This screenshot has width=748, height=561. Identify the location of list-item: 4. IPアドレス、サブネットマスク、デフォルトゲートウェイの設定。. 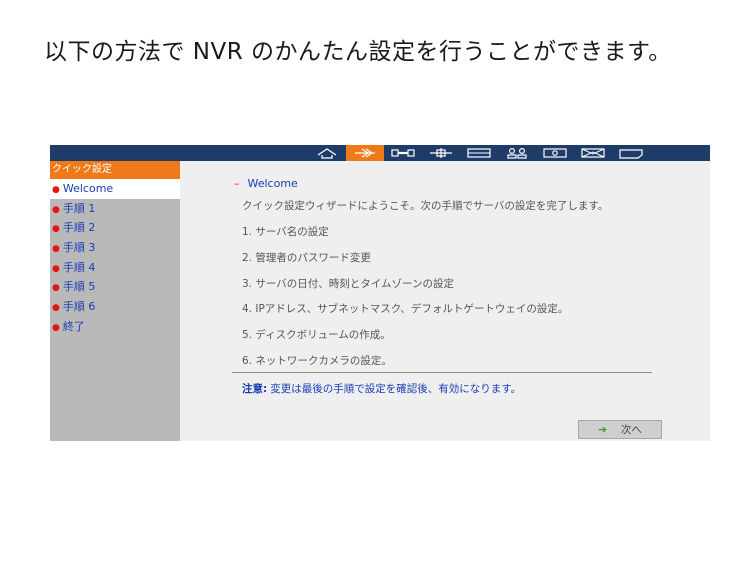
(405, 309).